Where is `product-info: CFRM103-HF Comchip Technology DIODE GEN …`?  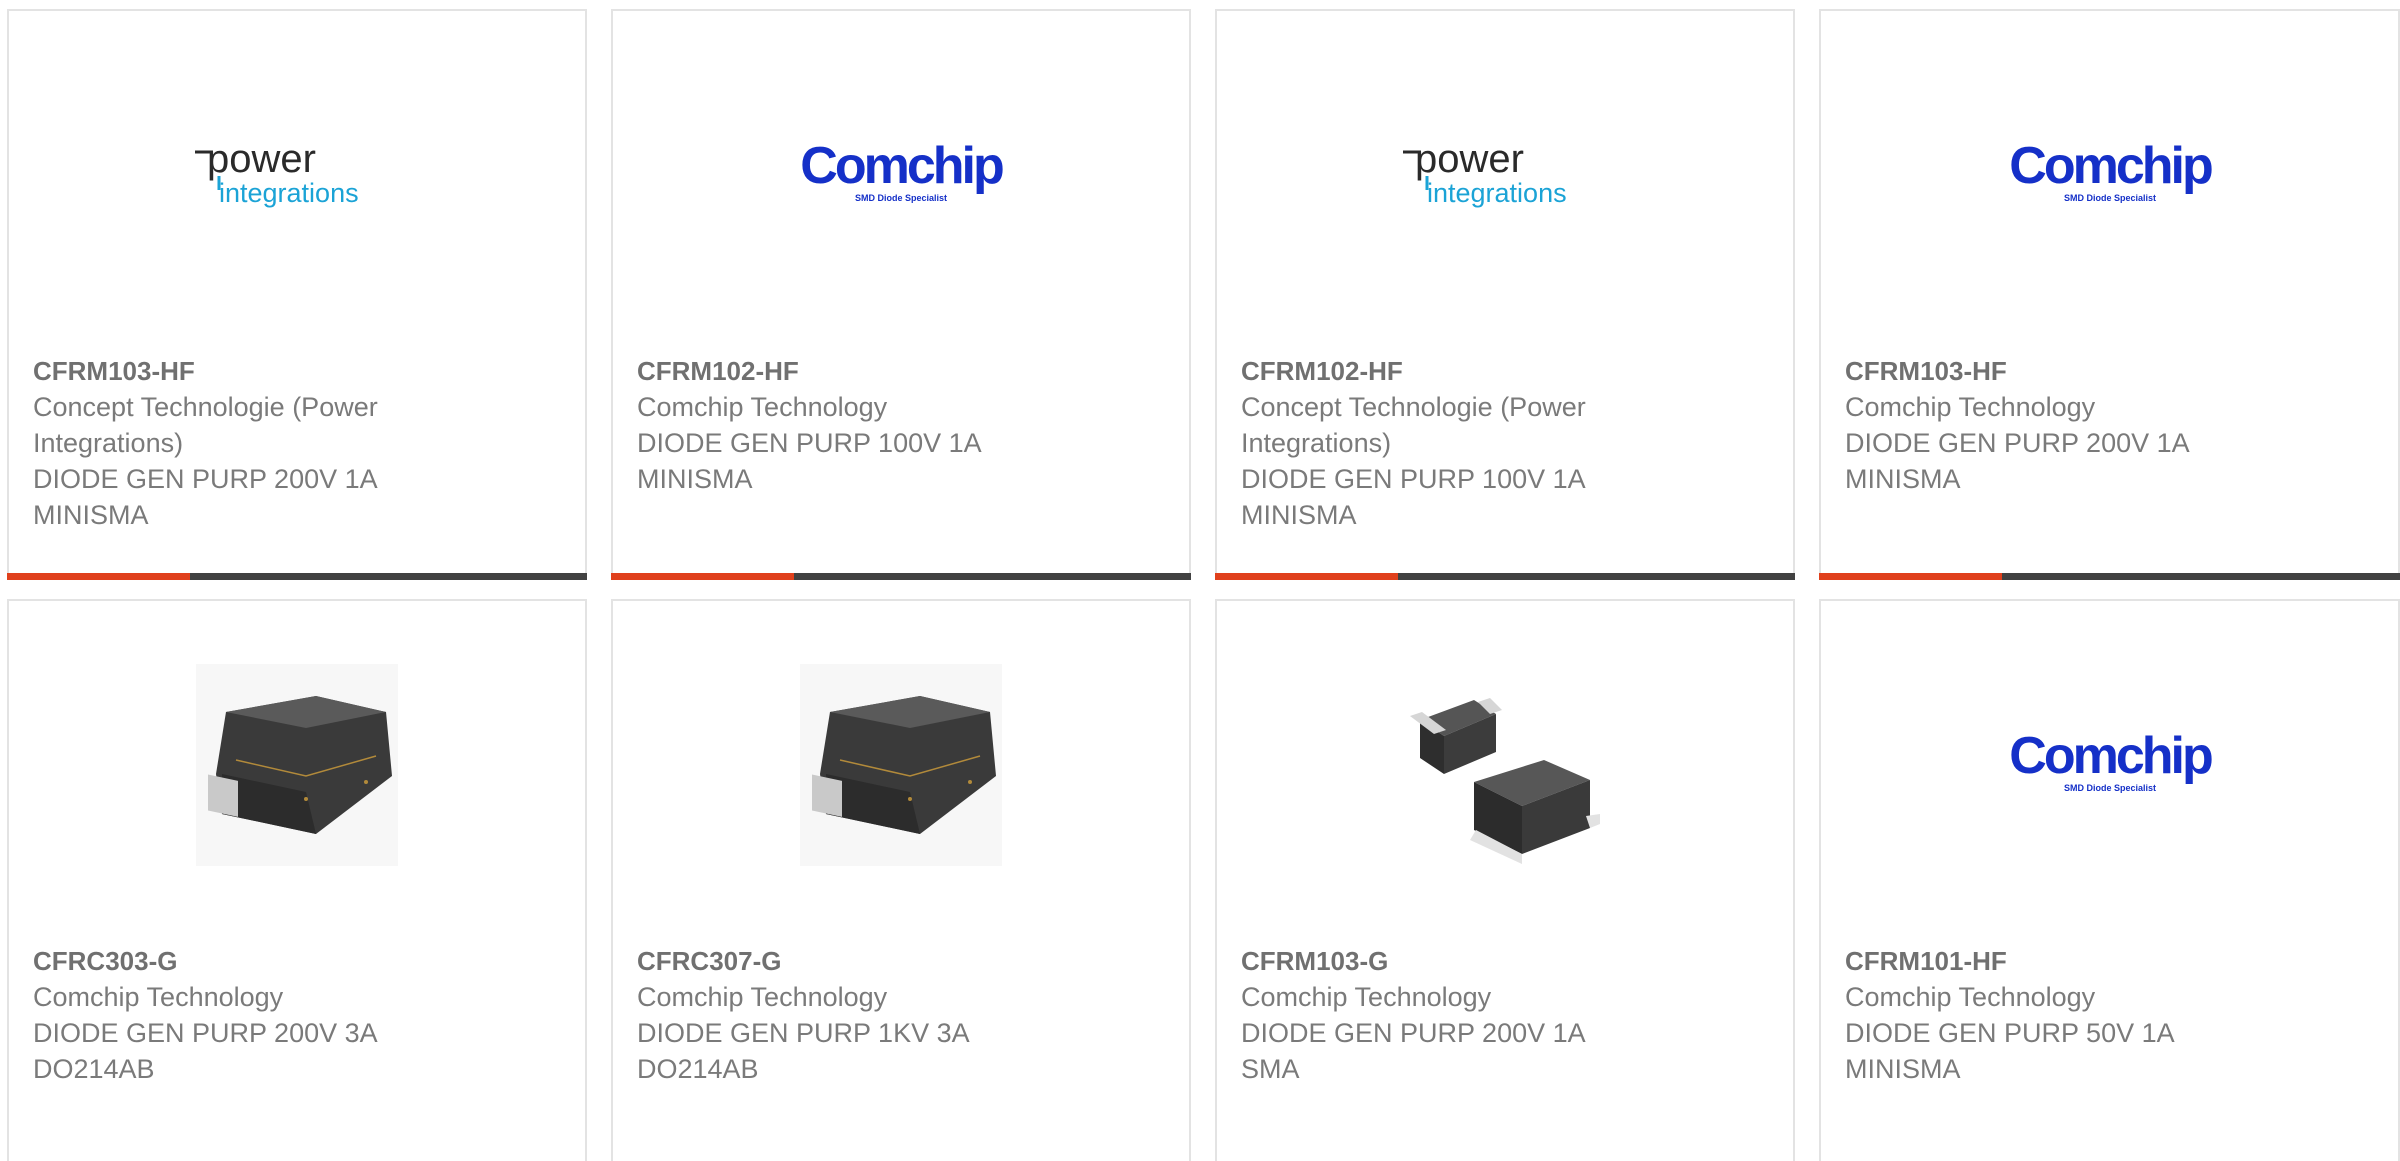 product-info: CFRM103-HF Comchip Technology DIODE GEN … is located at coordinates (2109, 425).